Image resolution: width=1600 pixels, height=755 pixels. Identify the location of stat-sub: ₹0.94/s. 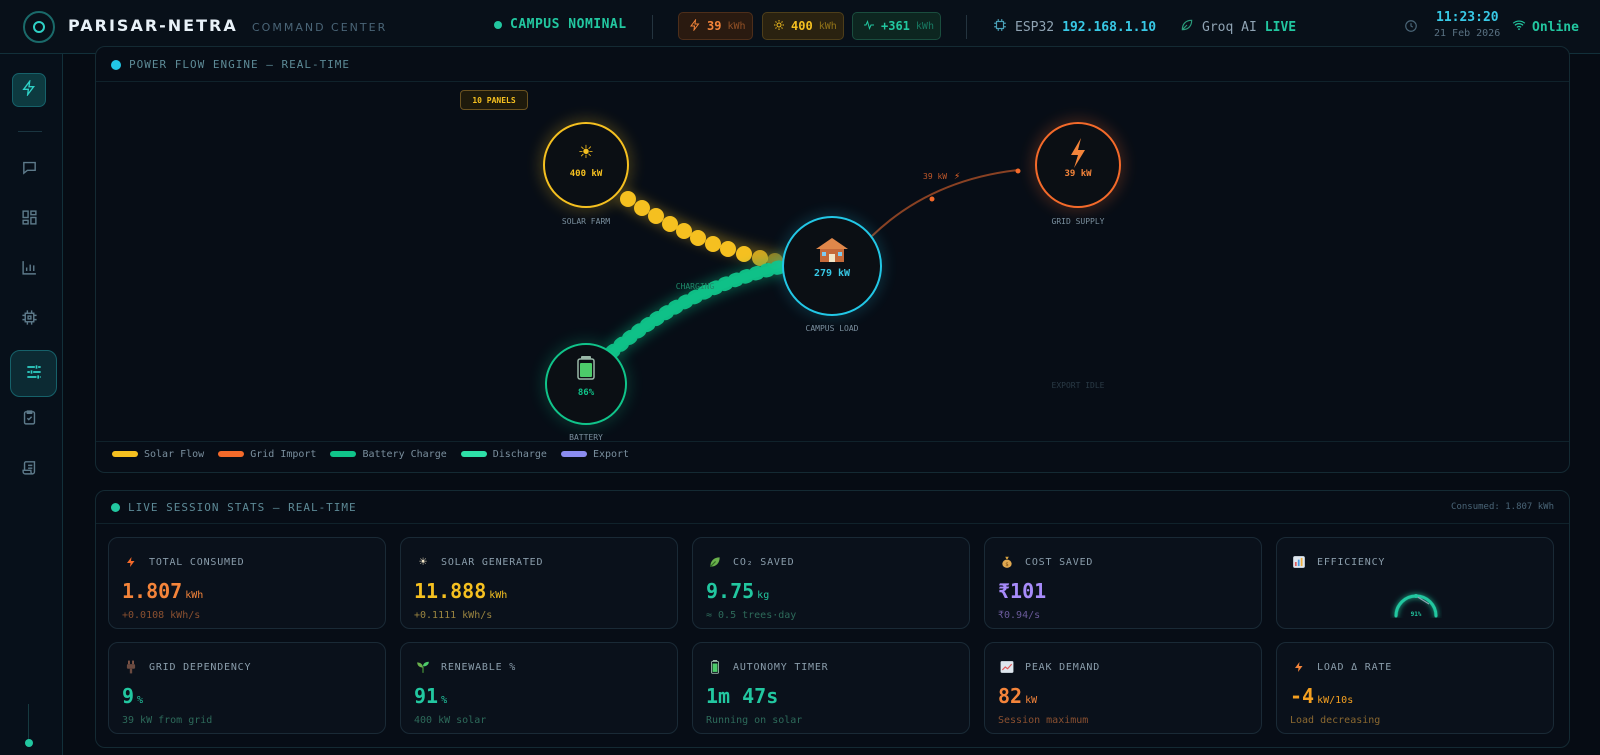
(1019, 615).